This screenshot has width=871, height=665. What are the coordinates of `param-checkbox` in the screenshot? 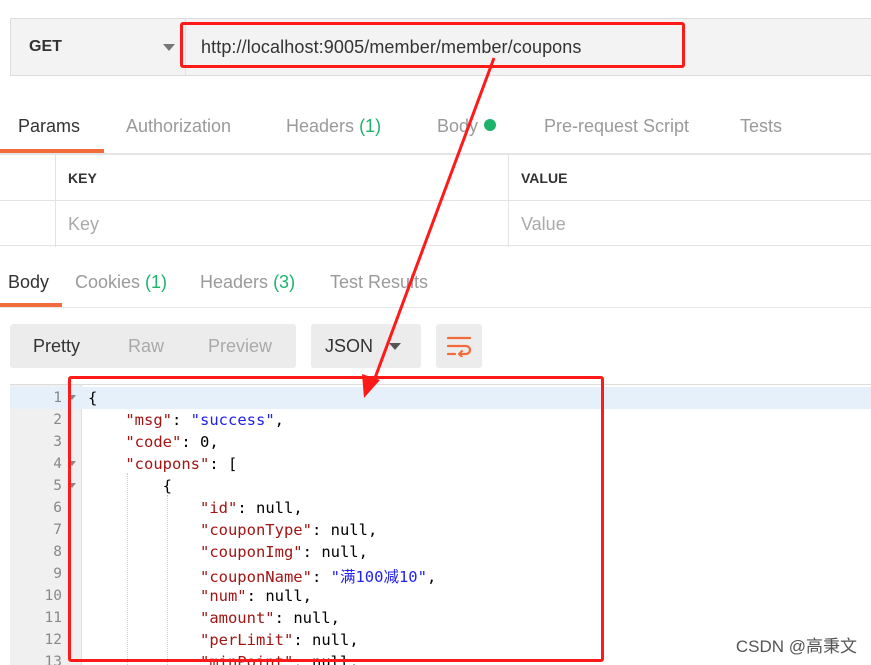 It's located at (28, 224).